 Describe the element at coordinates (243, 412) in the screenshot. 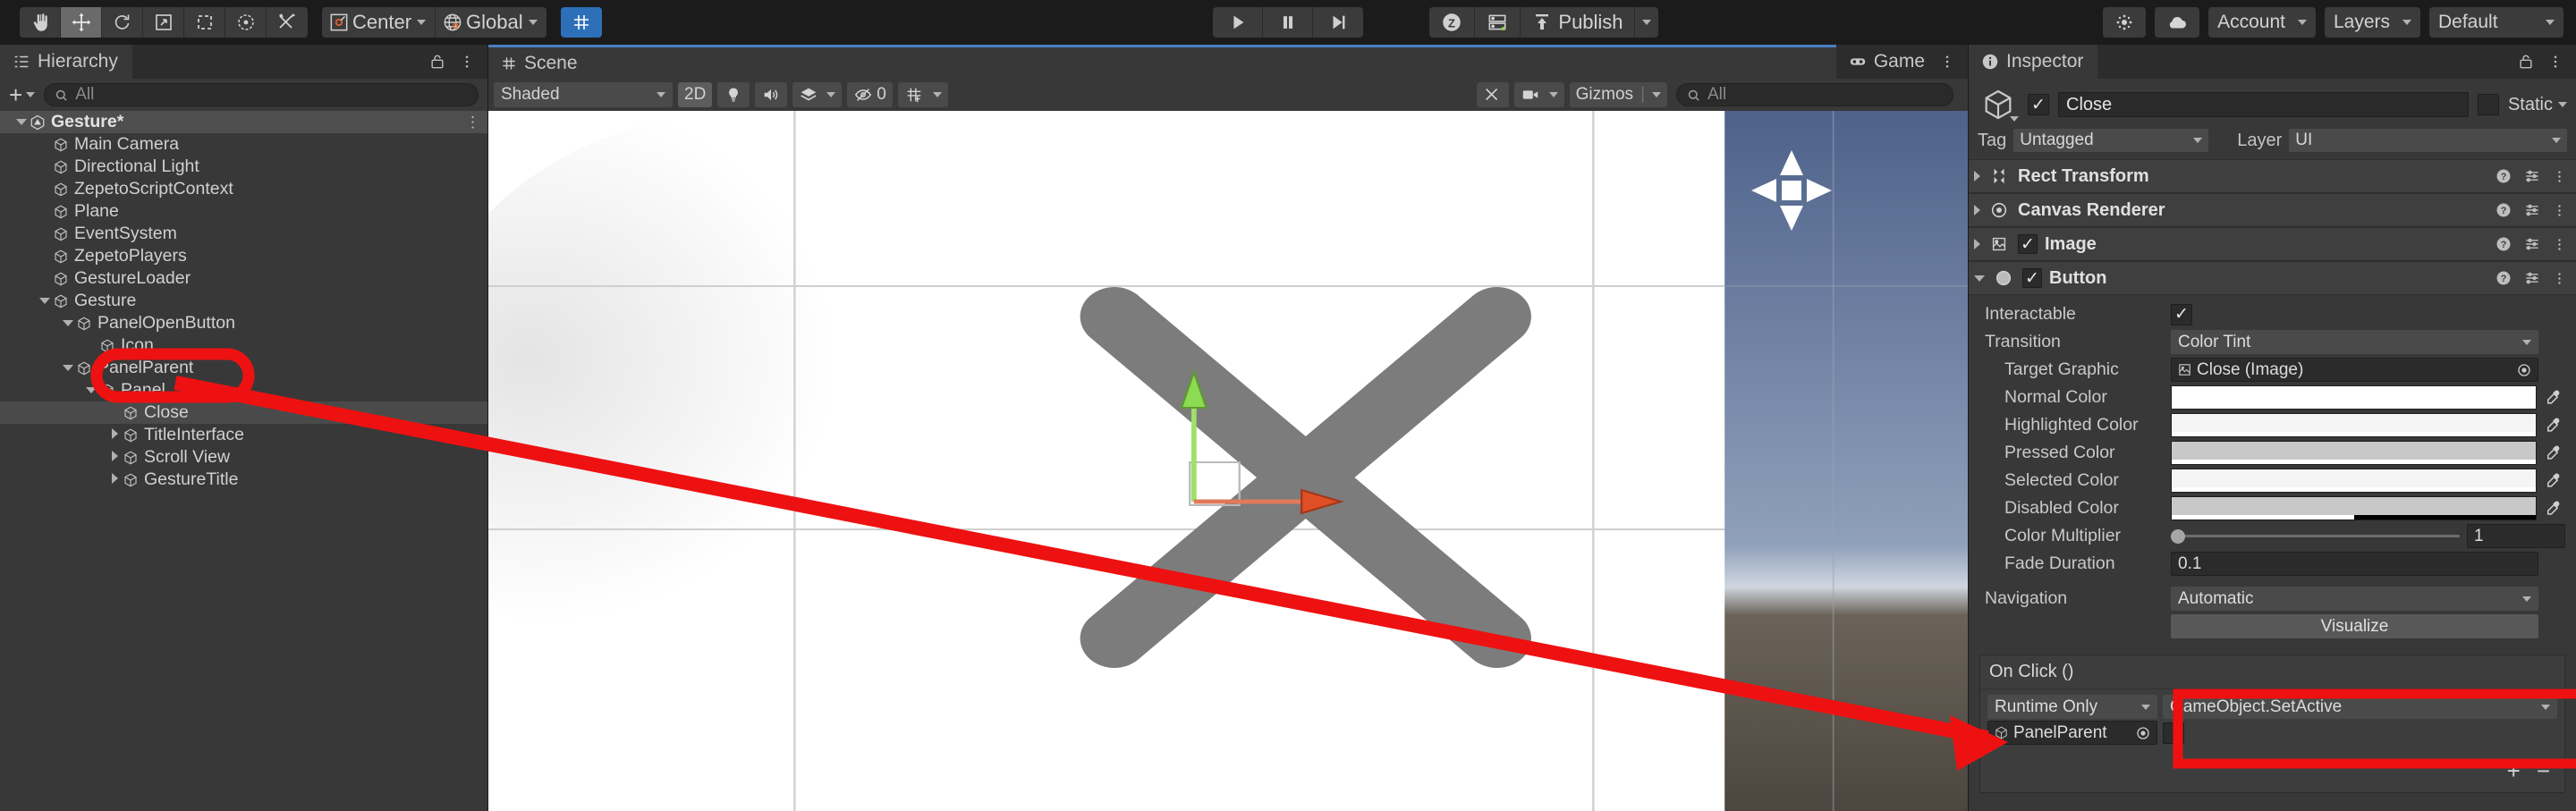

I see `hierarchy-item-close: Close` at that location.